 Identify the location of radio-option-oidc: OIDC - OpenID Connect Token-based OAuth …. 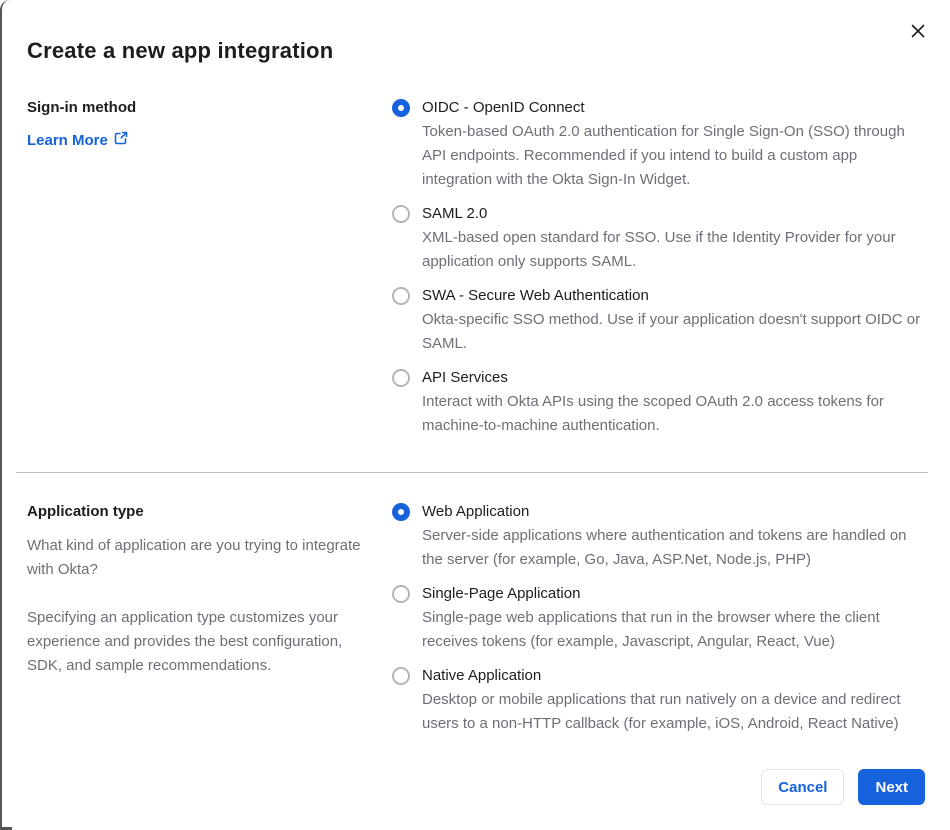
(658, 144).